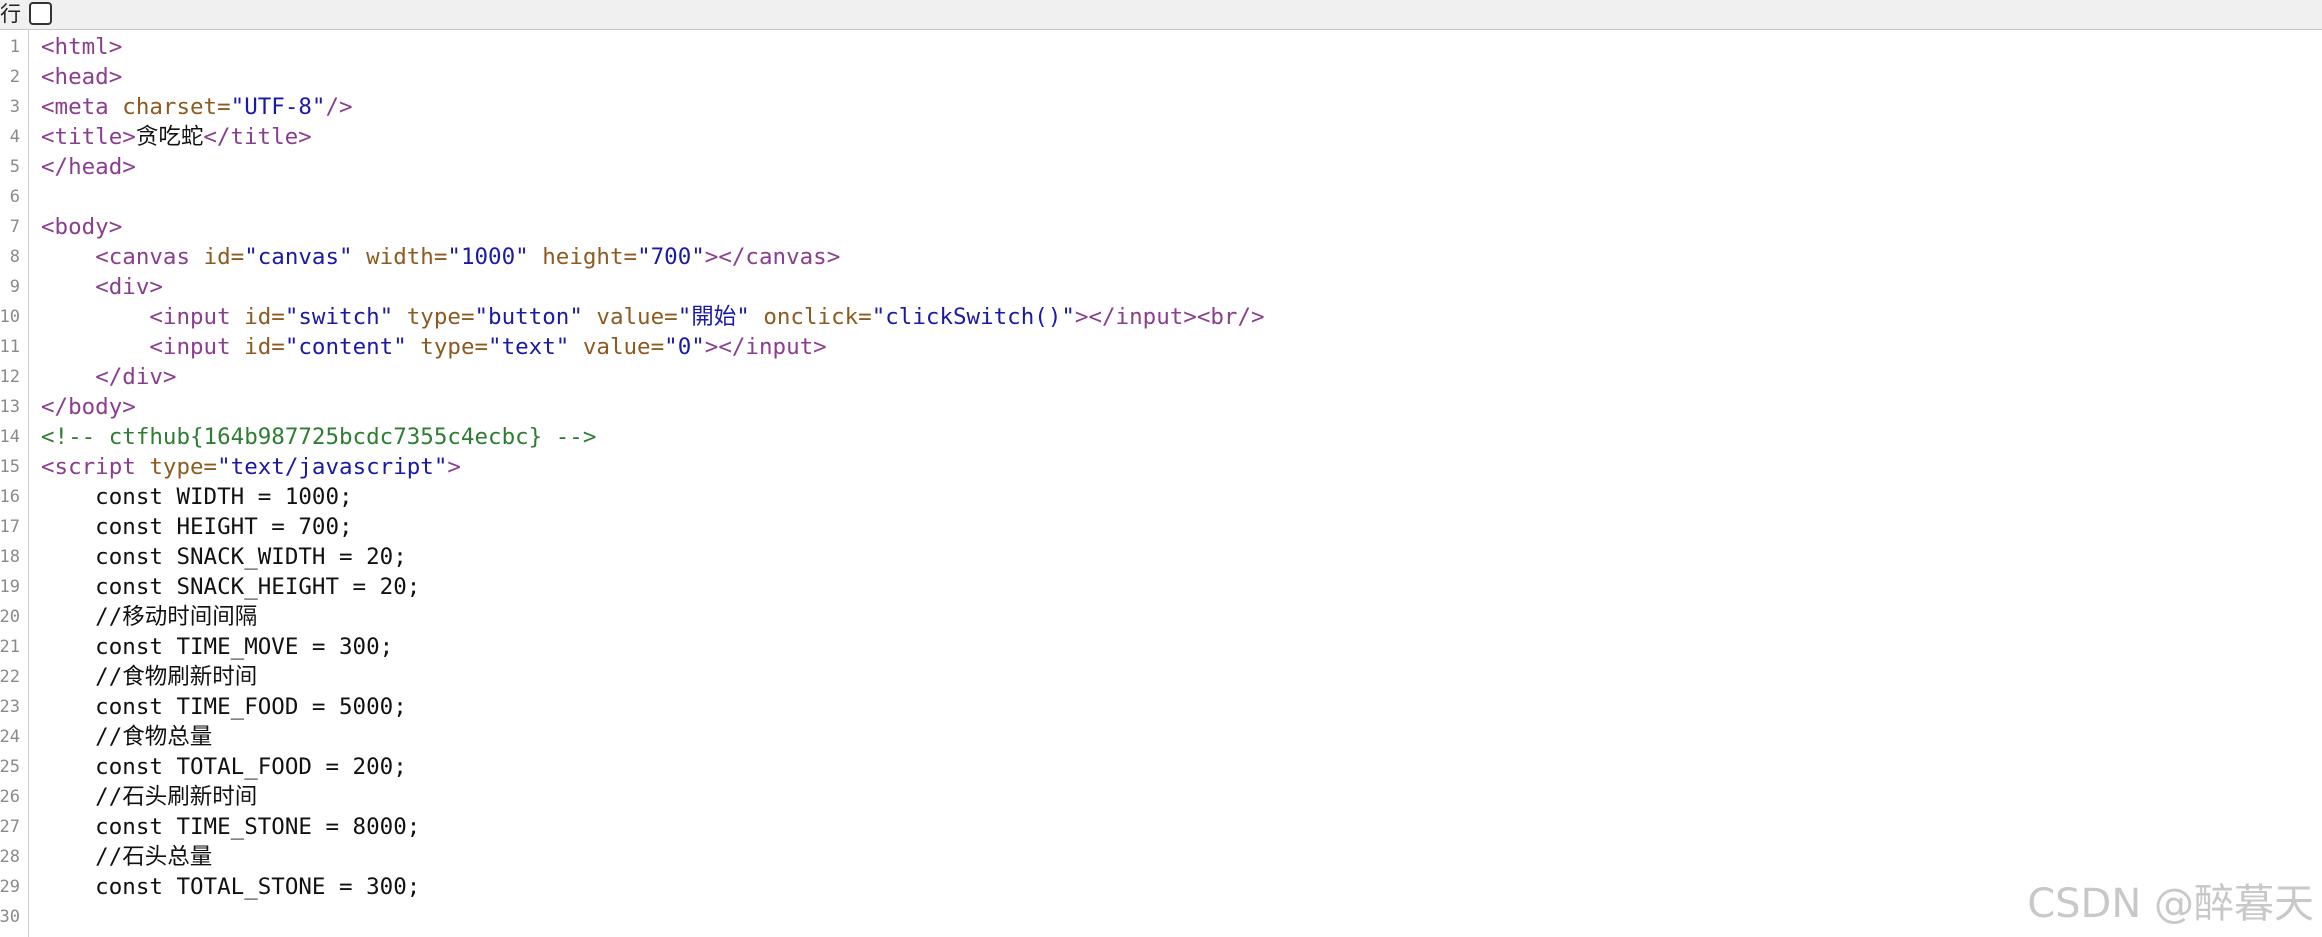  I want to click on line-wrap-checkbox, so click(40, 13).